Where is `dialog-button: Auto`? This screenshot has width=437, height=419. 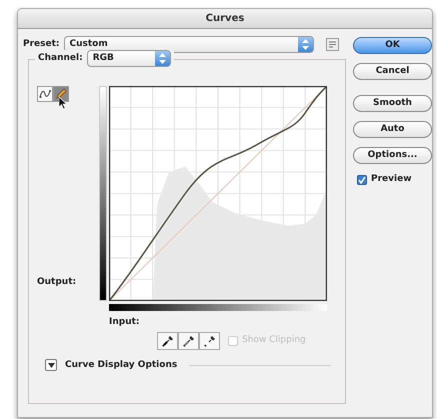 dialog-button: Auto is located at coordinates (392, 129).